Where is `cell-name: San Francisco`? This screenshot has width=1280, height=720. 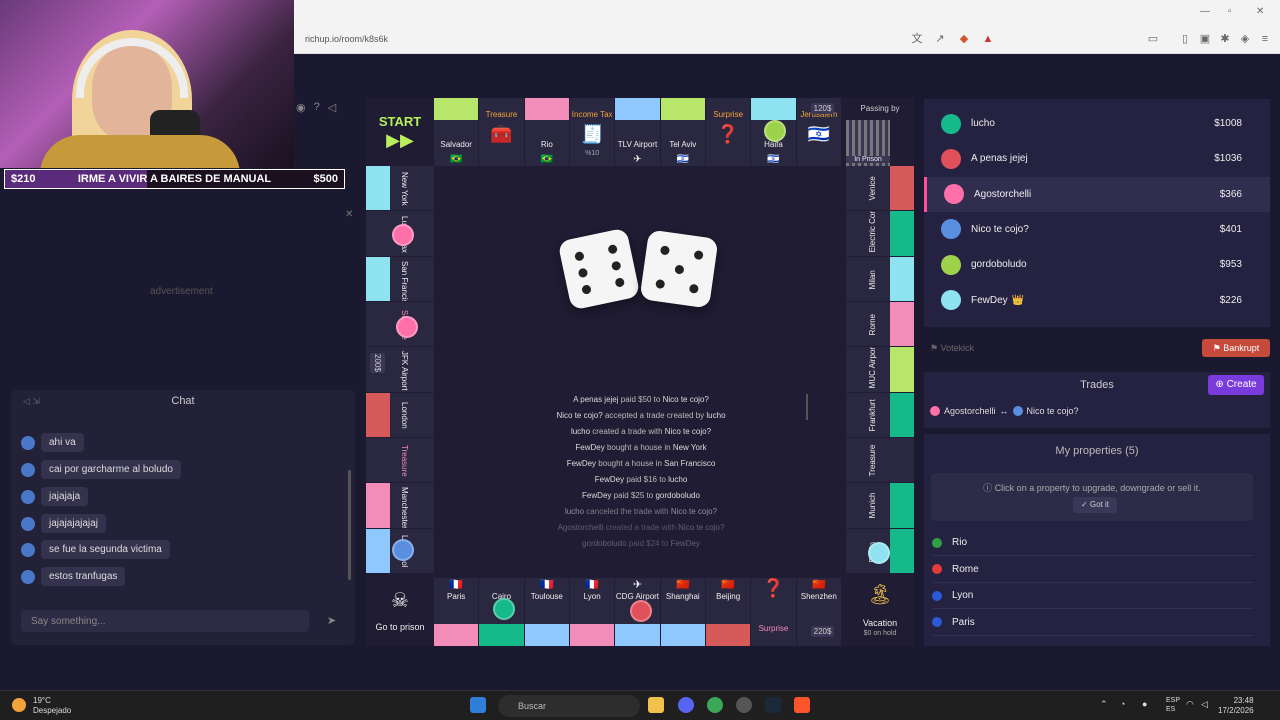
cell-name: San Francisco is located at coordinates (404, 280).